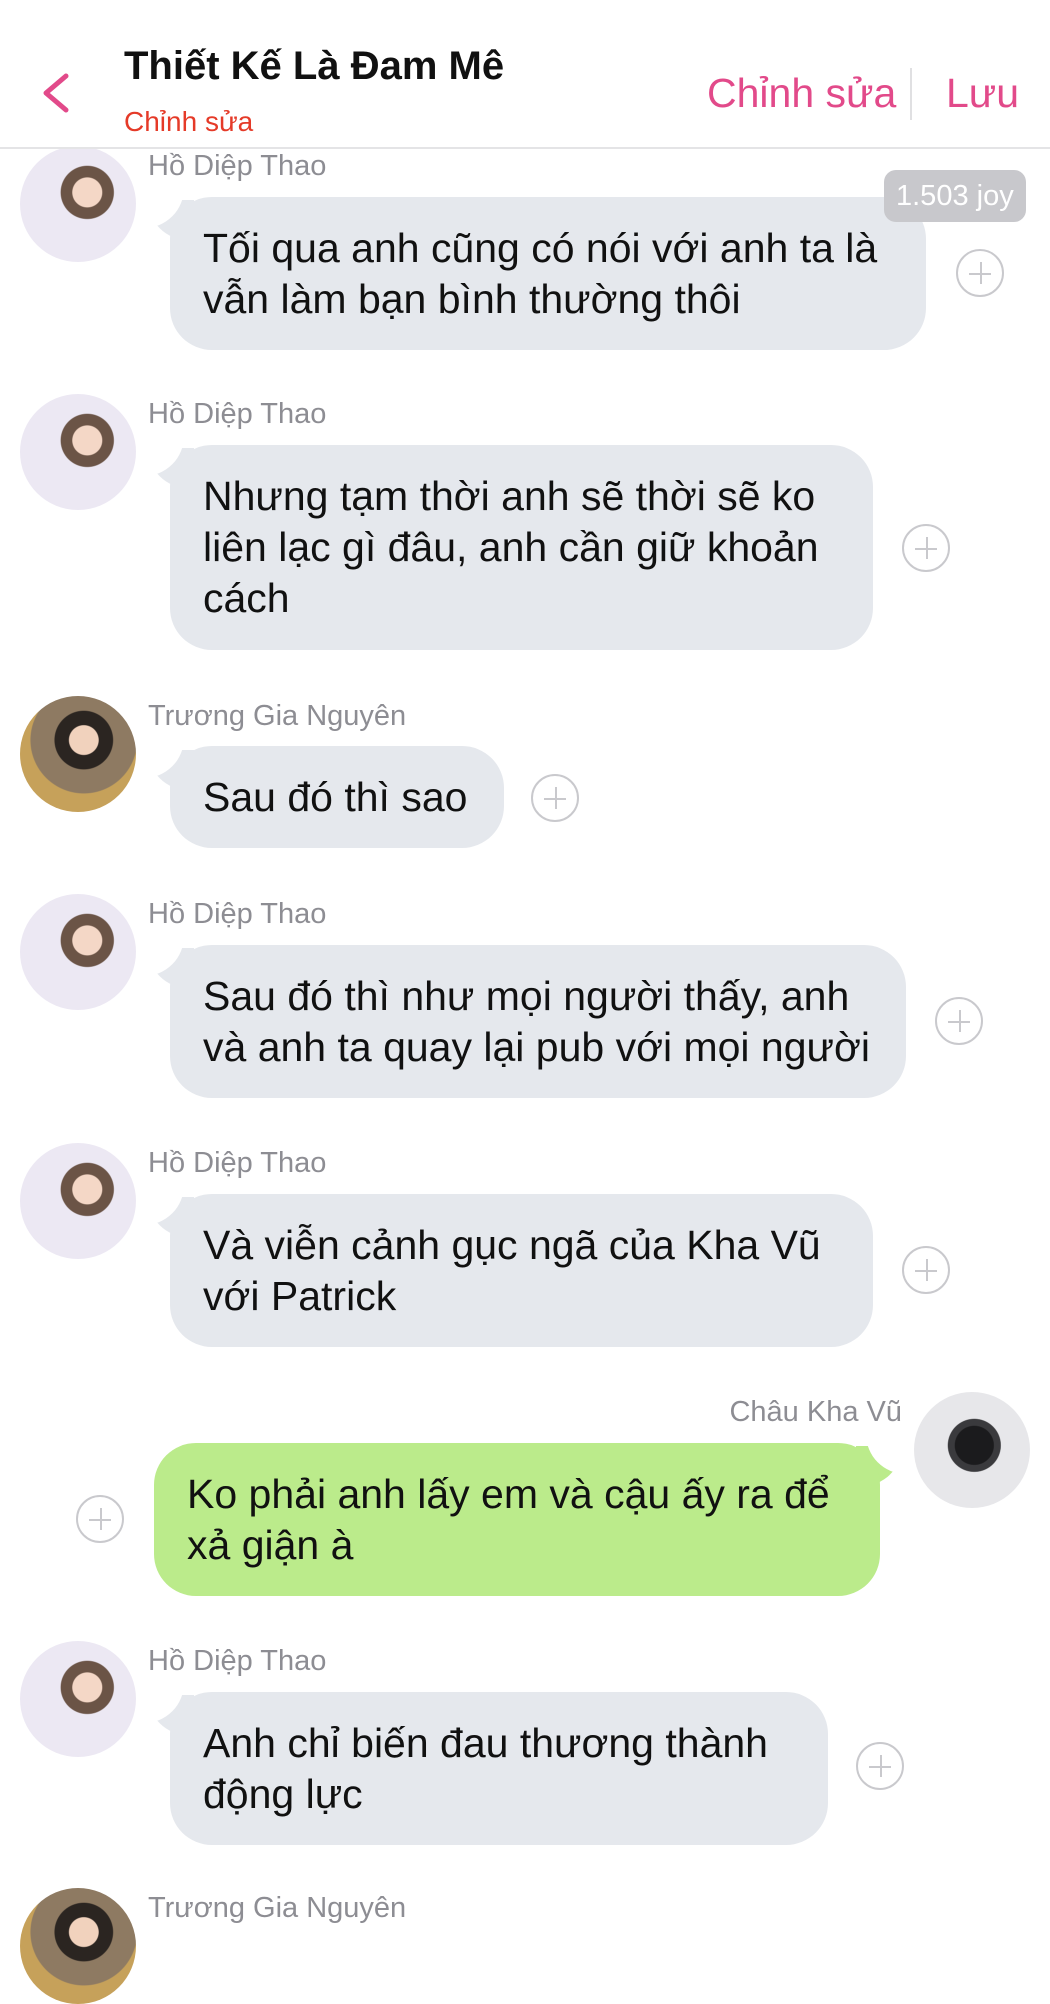  I want to click on message-bubble: Anh chỉ biến đau thương thành động lực, so click(499, 1768).